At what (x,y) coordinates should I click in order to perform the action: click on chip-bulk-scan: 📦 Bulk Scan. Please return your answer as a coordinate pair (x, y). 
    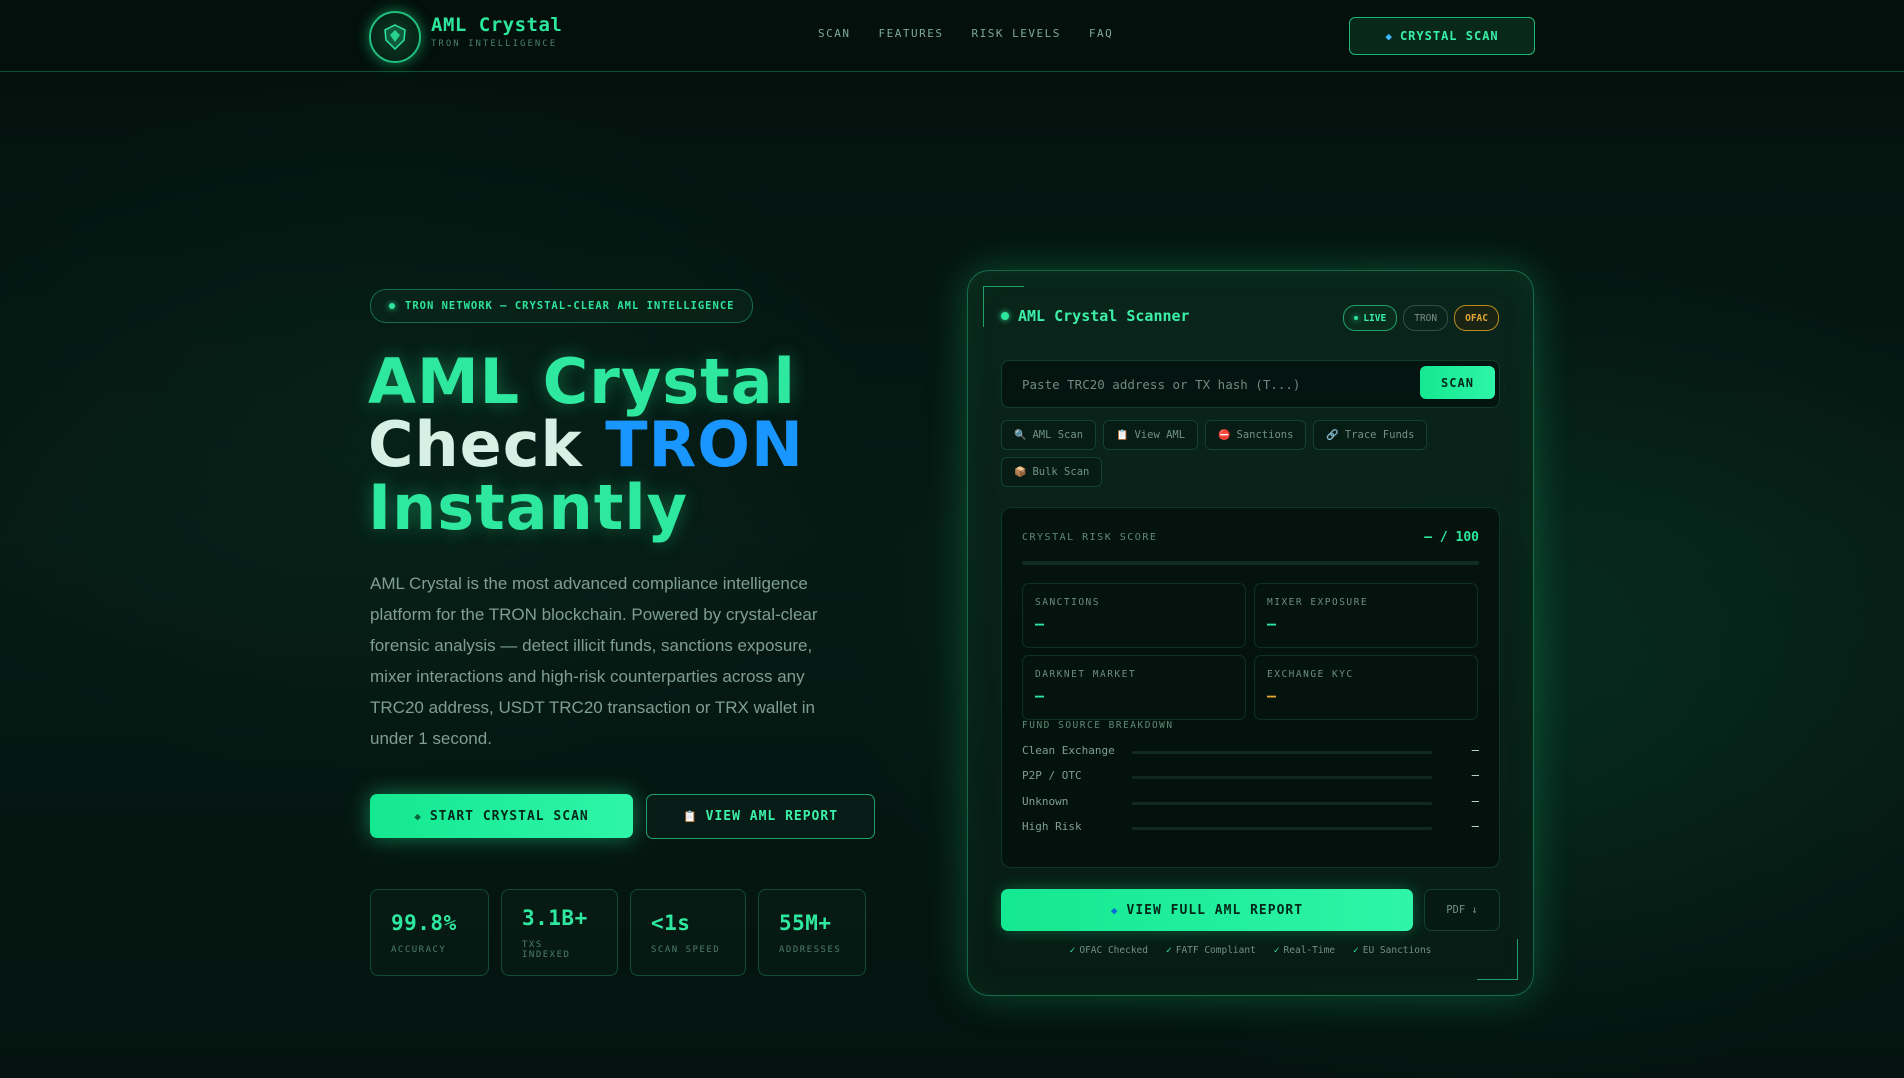
    Looking at the image, I should click on (1052, 472).